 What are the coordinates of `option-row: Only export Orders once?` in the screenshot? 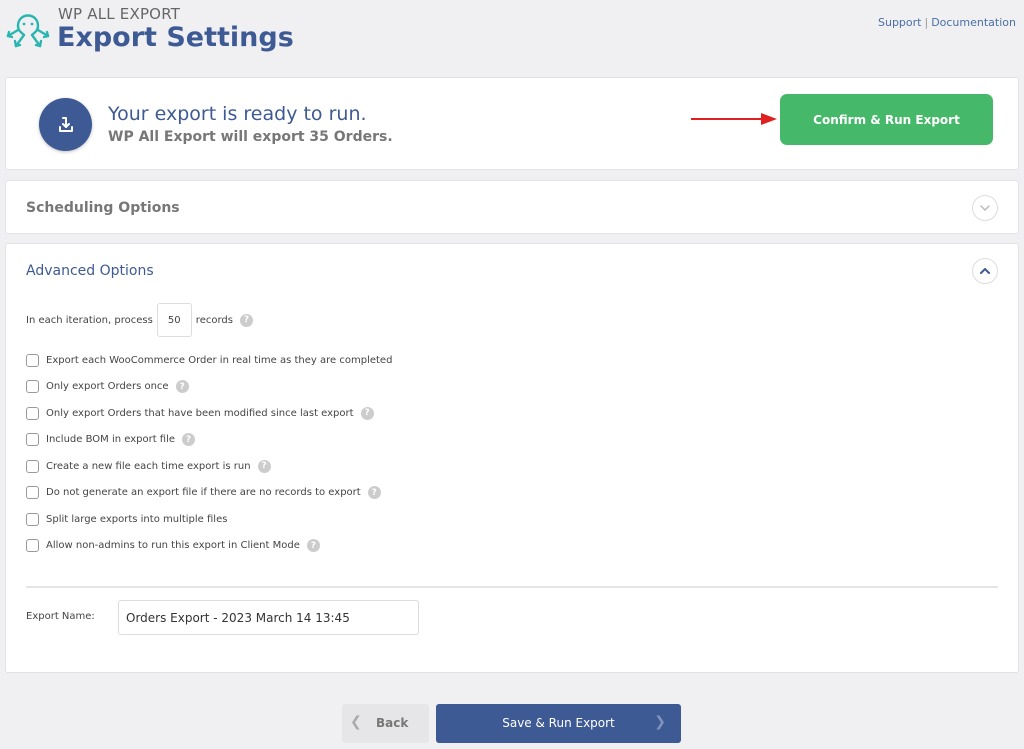 It's located at (209, 387).